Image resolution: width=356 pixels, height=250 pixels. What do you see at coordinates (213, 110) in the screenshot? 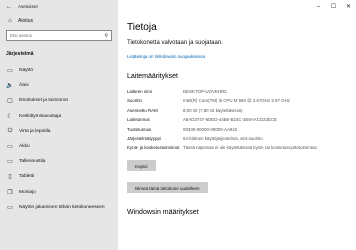
I see `spec-value: 8,00 Gt (7,80 Gt käytettävissä)` at bounding box center [213, 110].